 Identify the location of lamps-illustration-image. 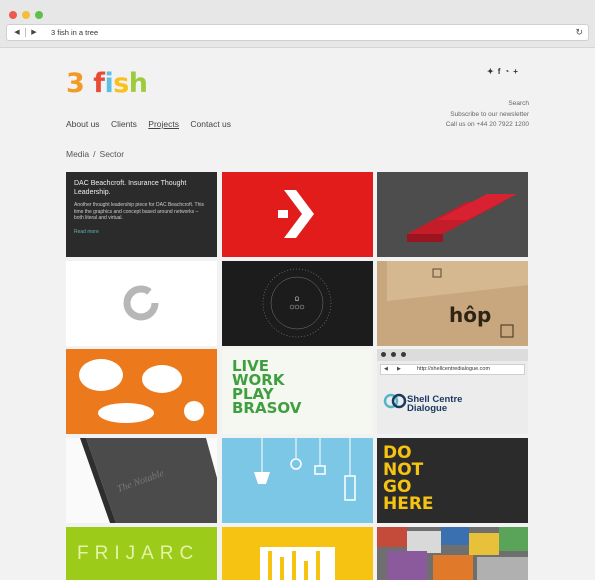
(305, 469).